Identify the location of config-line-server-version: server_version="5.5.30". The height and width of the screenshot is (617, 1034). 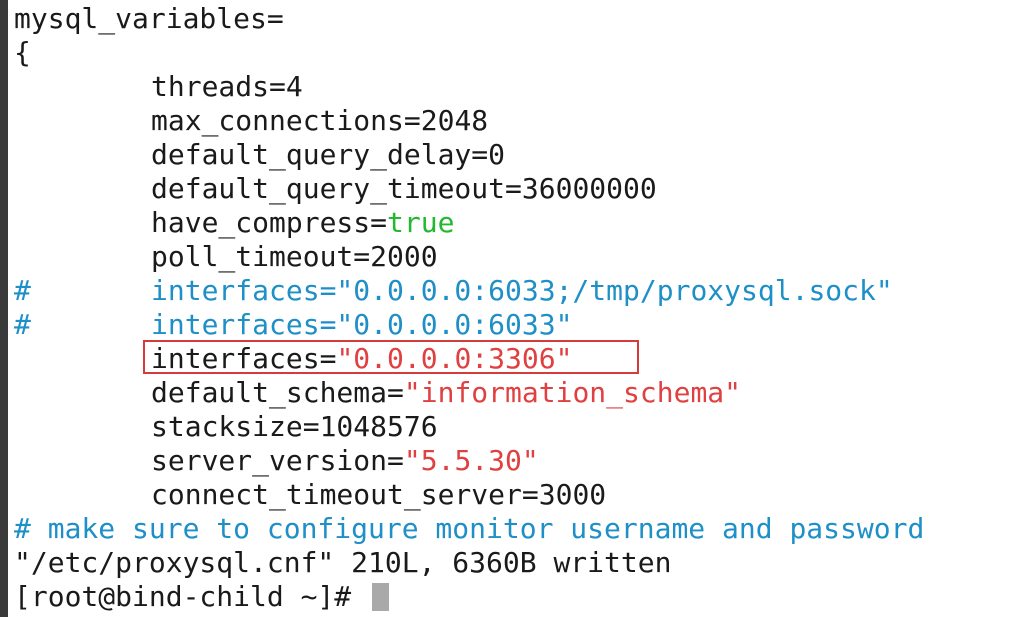
(345, 460).